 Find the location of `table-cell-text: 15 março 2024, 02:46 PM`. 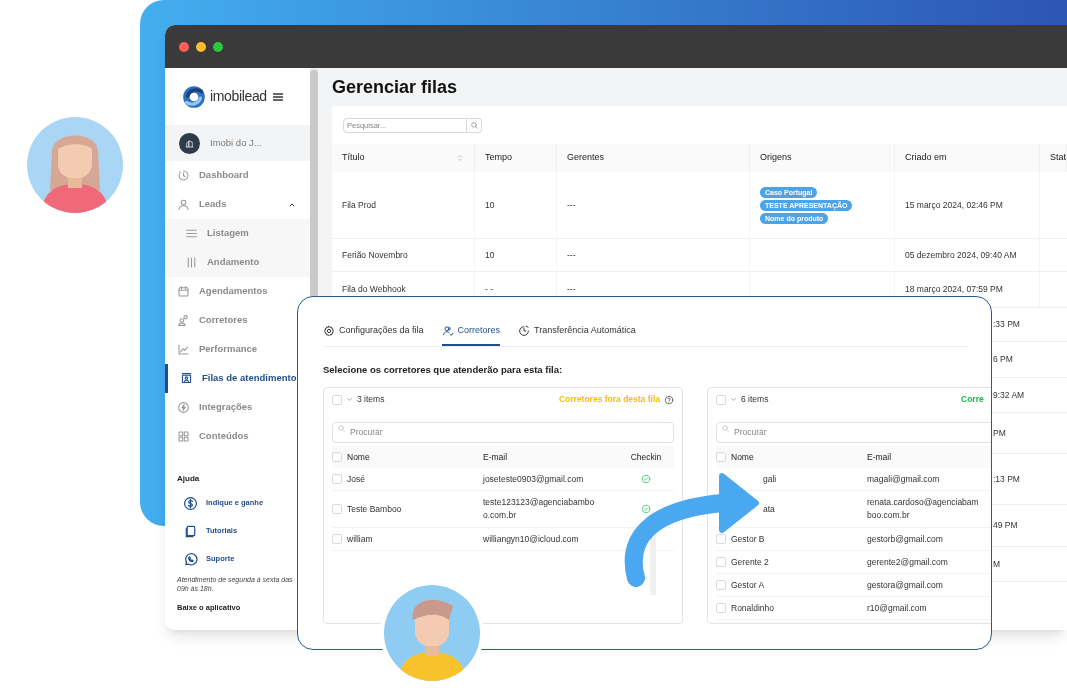

table-cell-text: 15 março 2024, 02:46 PM is located at coordinates (954, 205).